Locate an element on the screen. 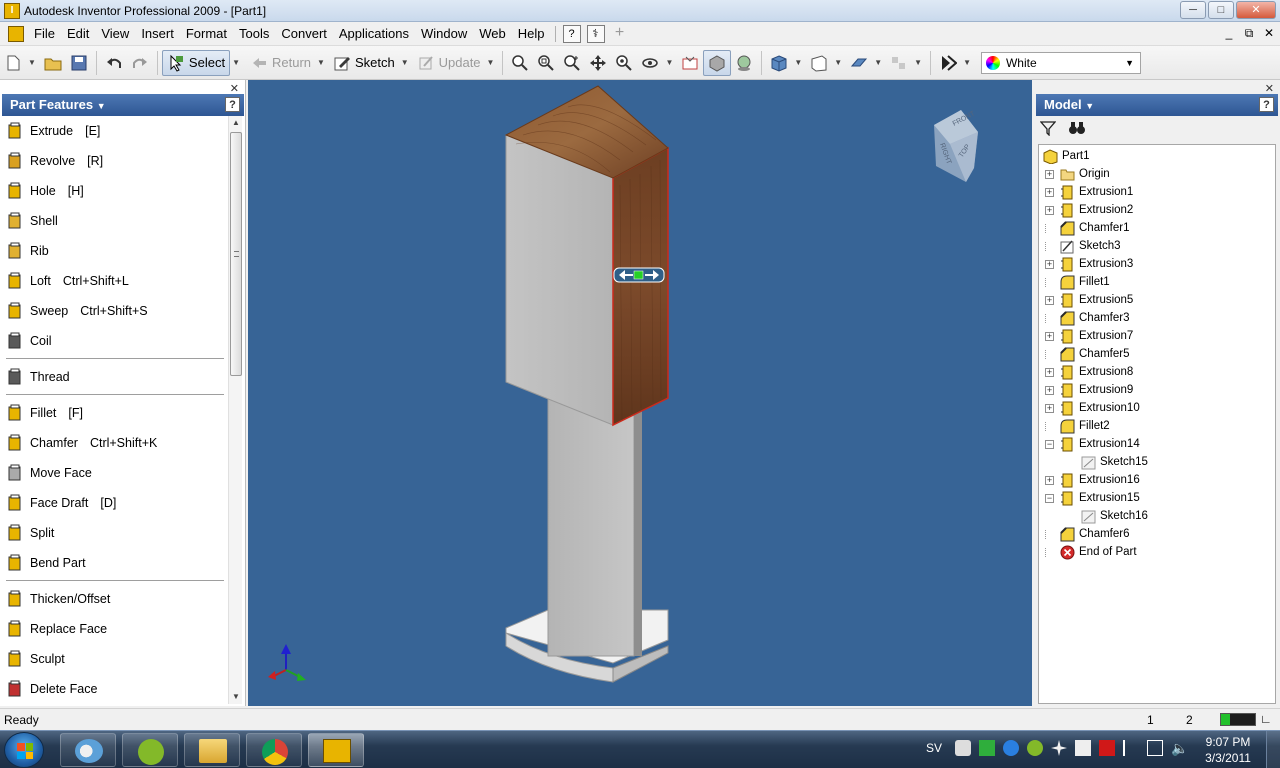 This screenshot has width=1280, height=768. scroll-thumb is located at coordinates (236, 254).